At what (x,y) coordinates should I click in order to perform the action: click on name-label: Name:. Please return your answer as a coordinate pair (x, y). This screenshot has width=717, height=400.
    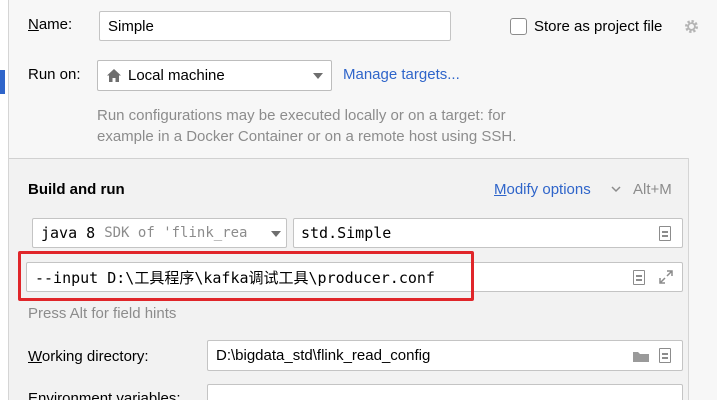
    Looking at the image, I should click on (50, 24).